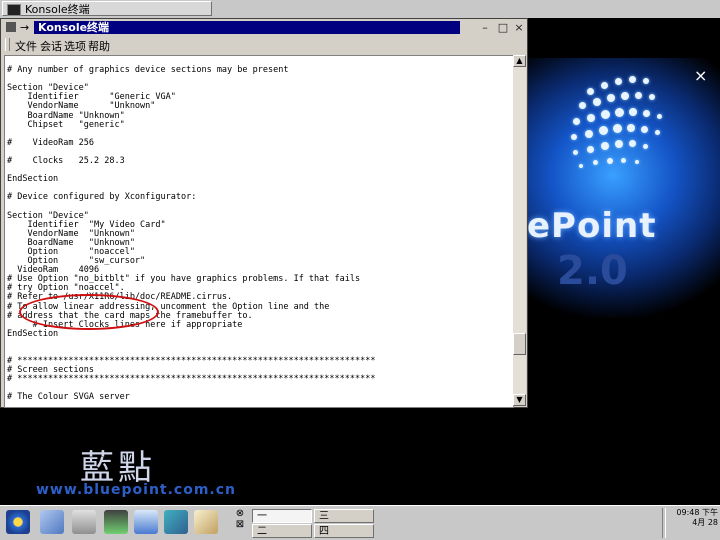 Image resolution: width=720 pixels, height=540 pixels. What do you see at coordinates (240, 513) in the screenshot?
I see `pager-close-icon: ⊗` at bounding box center [240, 513].